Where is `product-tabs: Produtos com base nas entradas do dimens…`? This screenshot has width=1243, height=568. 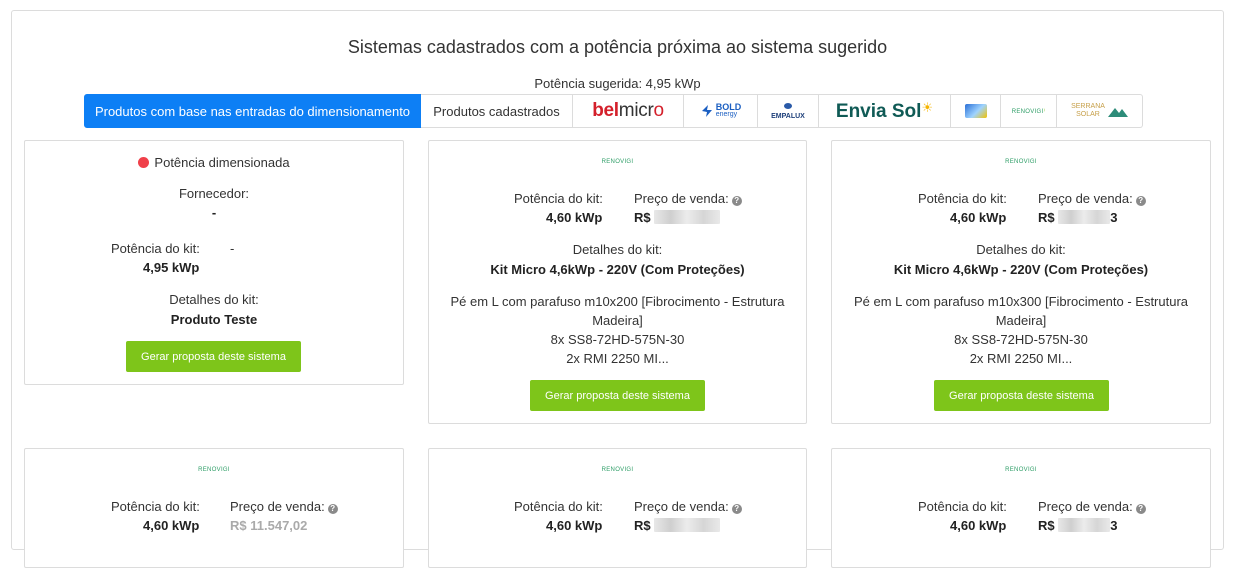
product-tabs: Produtos com base nas entradas do dimens… is located at coordinates (613, 111).